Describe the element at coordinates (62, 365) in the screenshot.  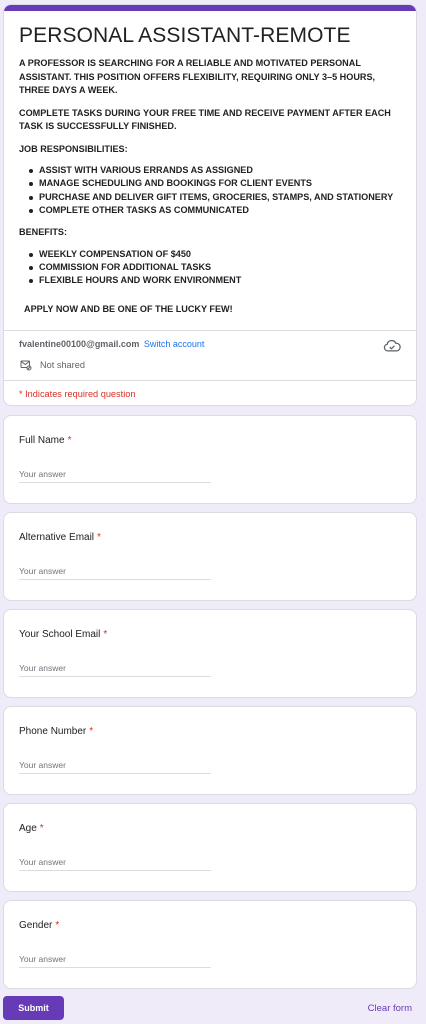
I see `not-shared-label: Not shared` at that location.